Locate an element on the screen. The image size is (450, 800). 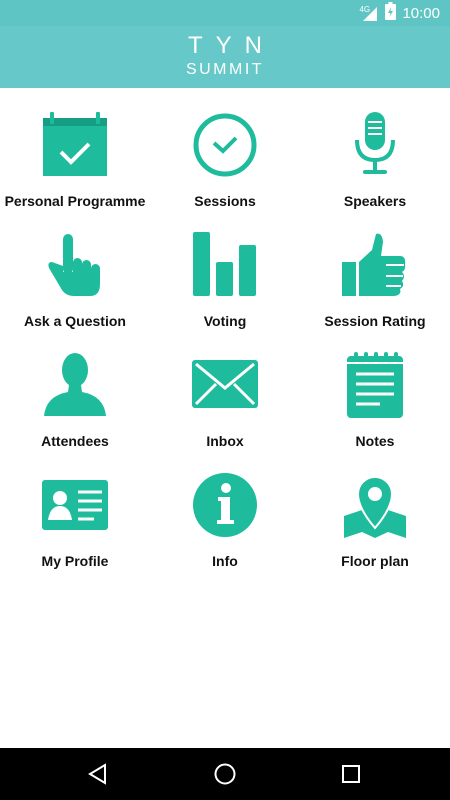
clock-check-icon is located at coordinates (225, 145).